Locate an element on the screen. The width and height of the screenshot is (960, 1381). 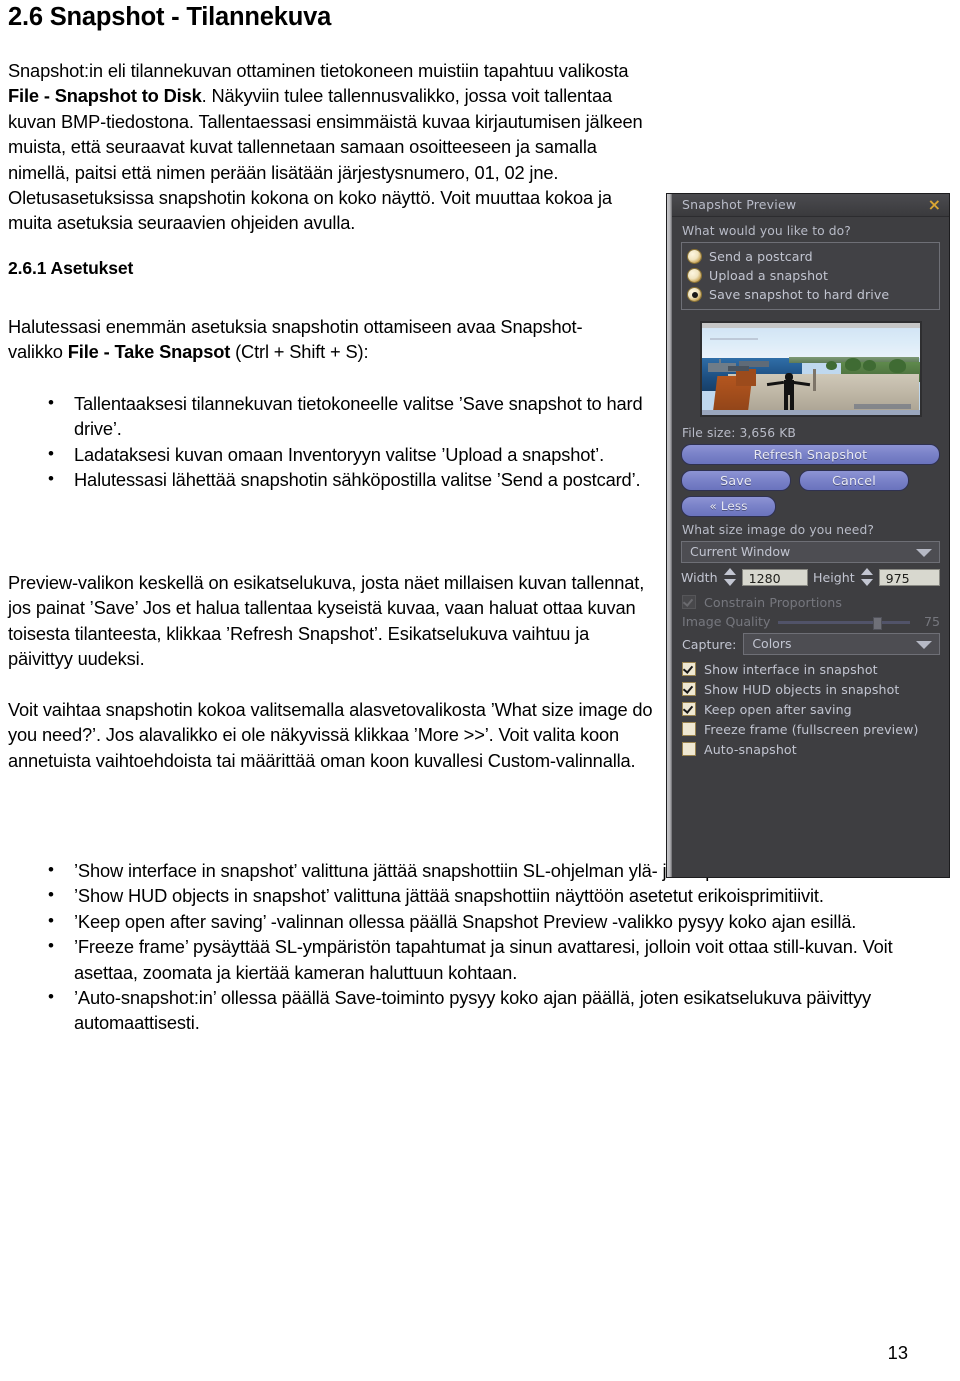
size-preset-dropdown: Current Window is located at coordinates (810, 552).